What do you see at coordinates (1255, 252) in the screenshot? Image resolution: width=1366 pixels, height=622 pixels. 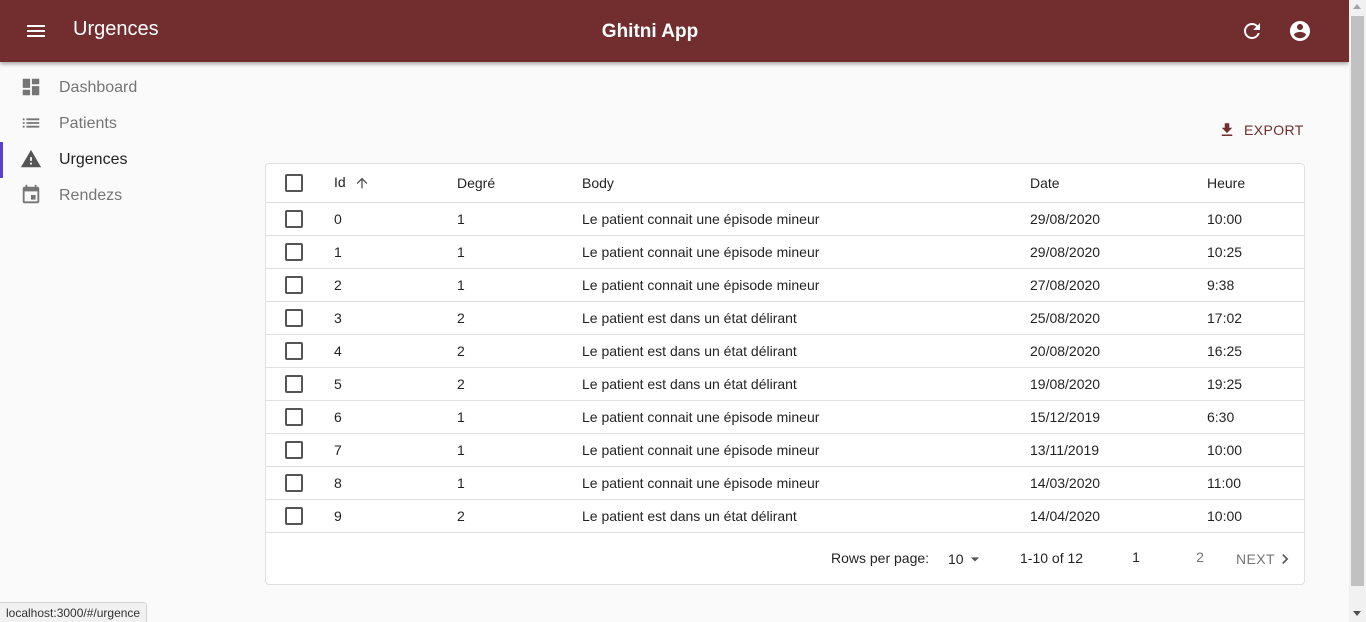 I see `cell-heure: 10:25` at bounding box center [1255, 252].